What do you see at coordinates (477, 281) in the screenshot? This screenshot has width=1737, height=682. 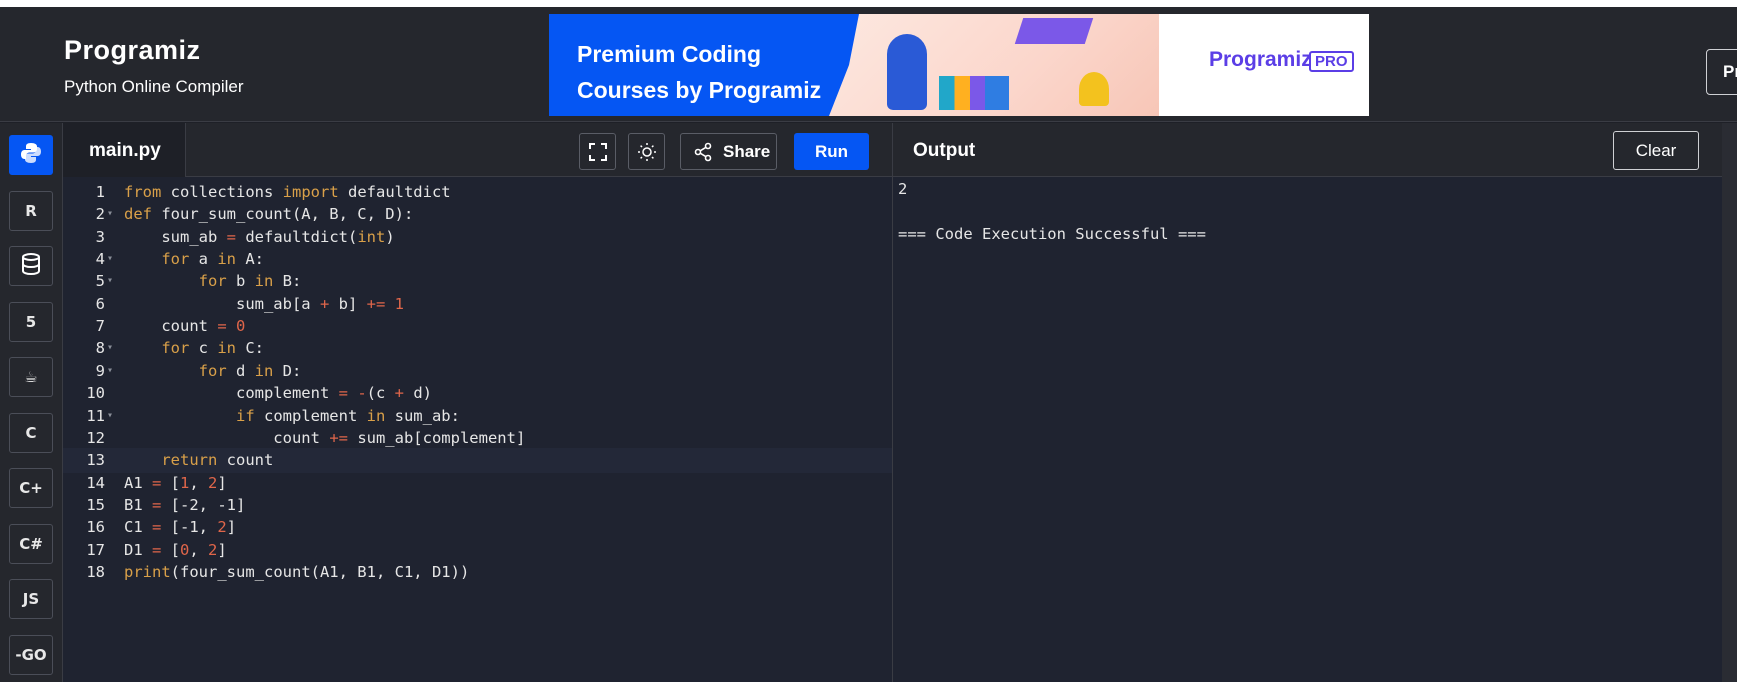 I see `code-line: 5 ▾ for b in B:` at bounding box center [477, 281].